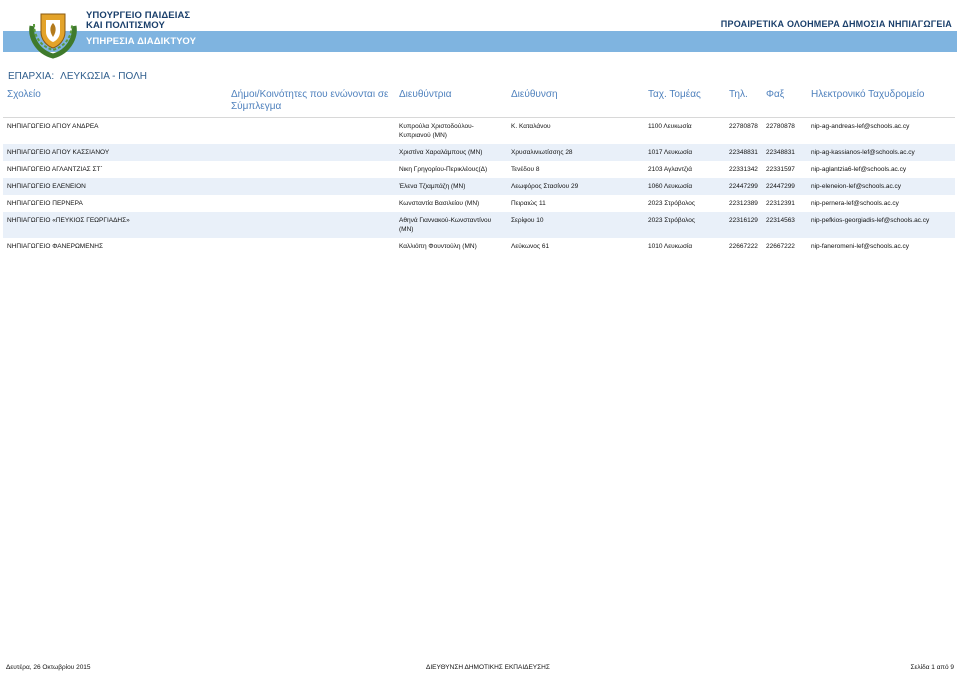 Image resolution: width=960 pixels, height=673 pixels. Describe the element at coordinates (115, 102) in the screenshot. I see `column-header-school: Σχολείο` at that location.